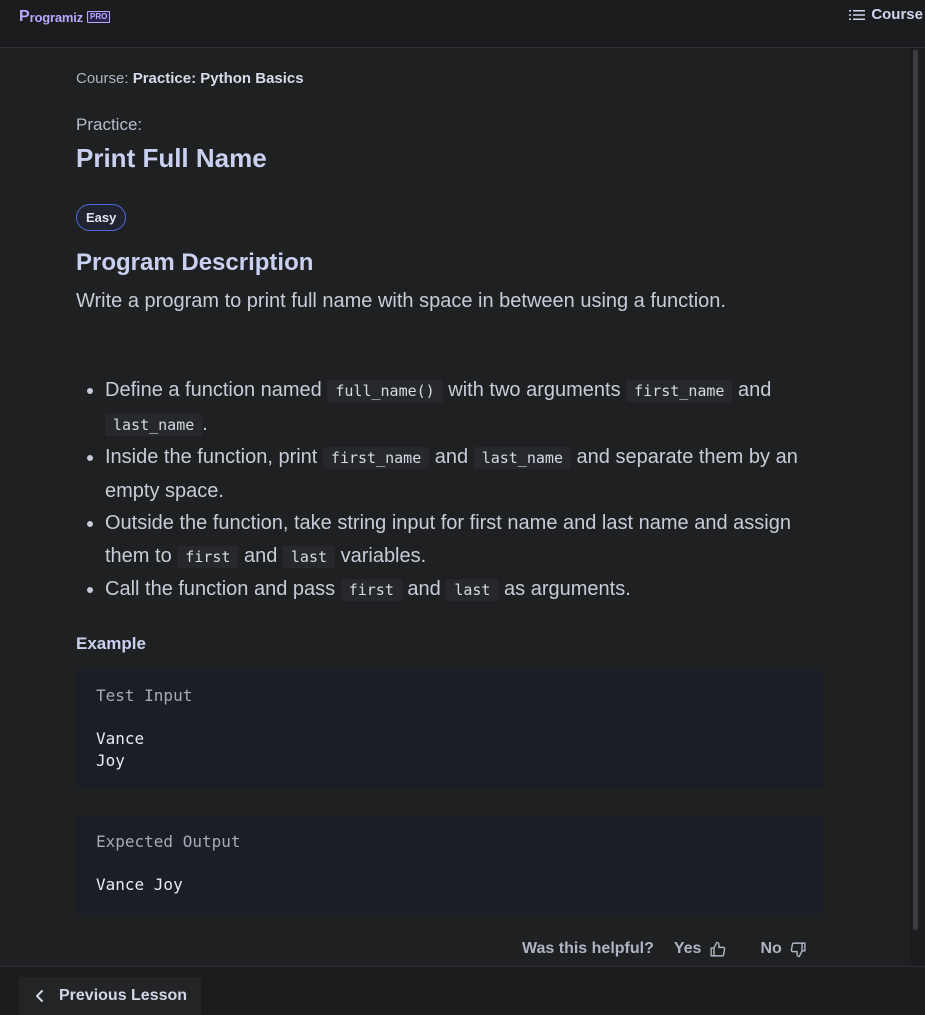  Describe the element at coordinates (111, 643) in the screenshot. I see `example-heading: Example` at that location.